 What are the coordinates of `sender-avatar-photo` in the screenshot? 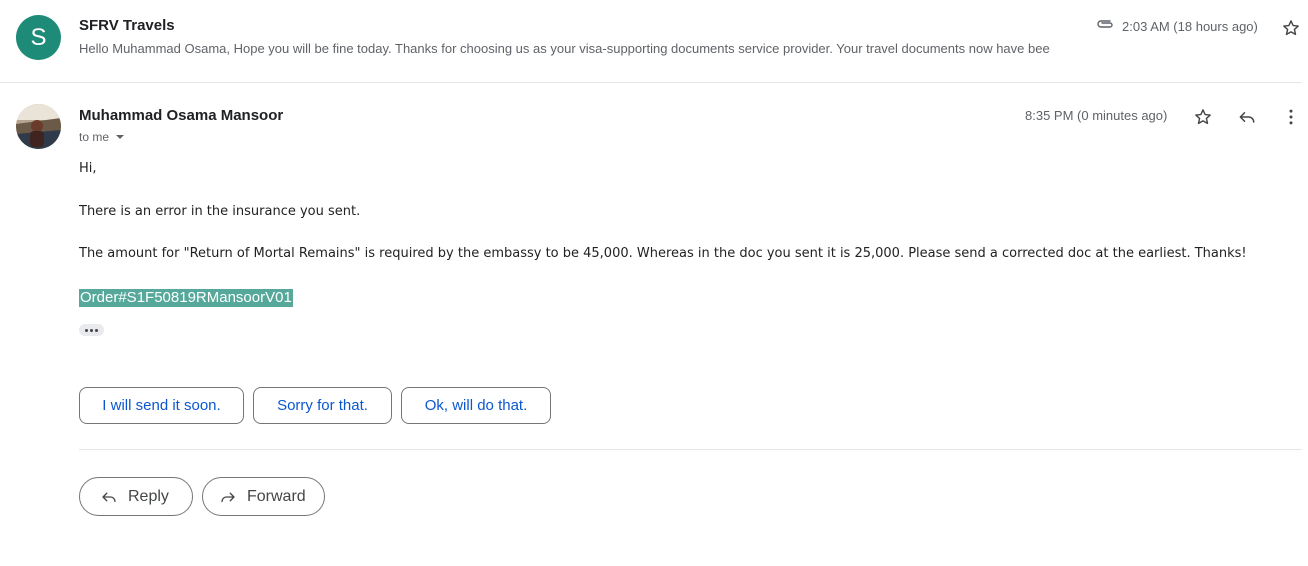 It's located at (38, 126).